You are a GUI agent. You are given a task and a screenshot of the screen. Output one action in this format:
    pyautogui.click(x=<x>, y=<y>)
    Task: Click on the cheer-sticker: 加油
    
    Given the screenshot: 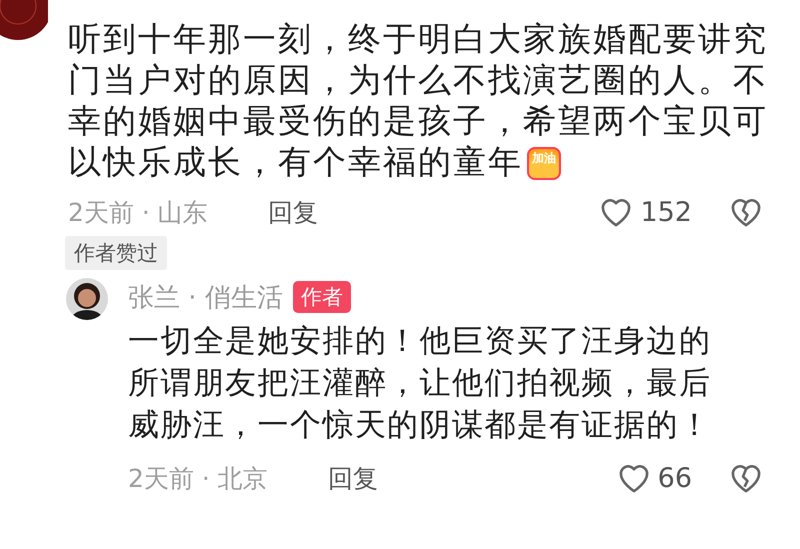 What is the action you would take?
    pyautogui.click(x=544, y=163)
    